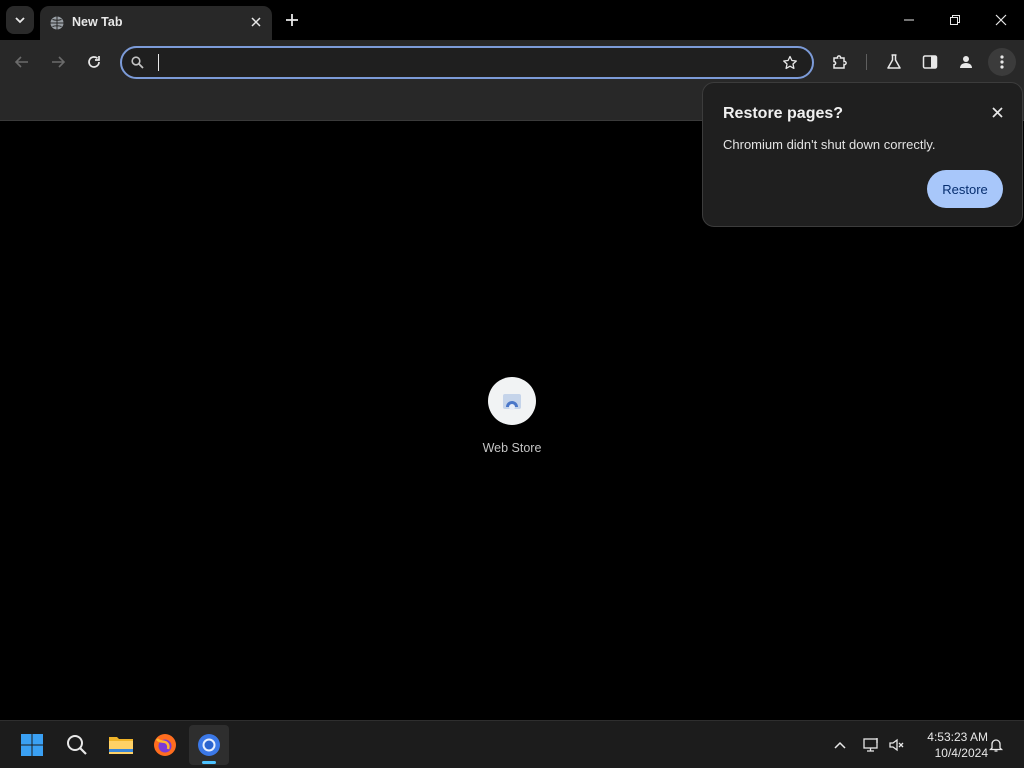  I want to click on firefox-button, so click(165, 745).